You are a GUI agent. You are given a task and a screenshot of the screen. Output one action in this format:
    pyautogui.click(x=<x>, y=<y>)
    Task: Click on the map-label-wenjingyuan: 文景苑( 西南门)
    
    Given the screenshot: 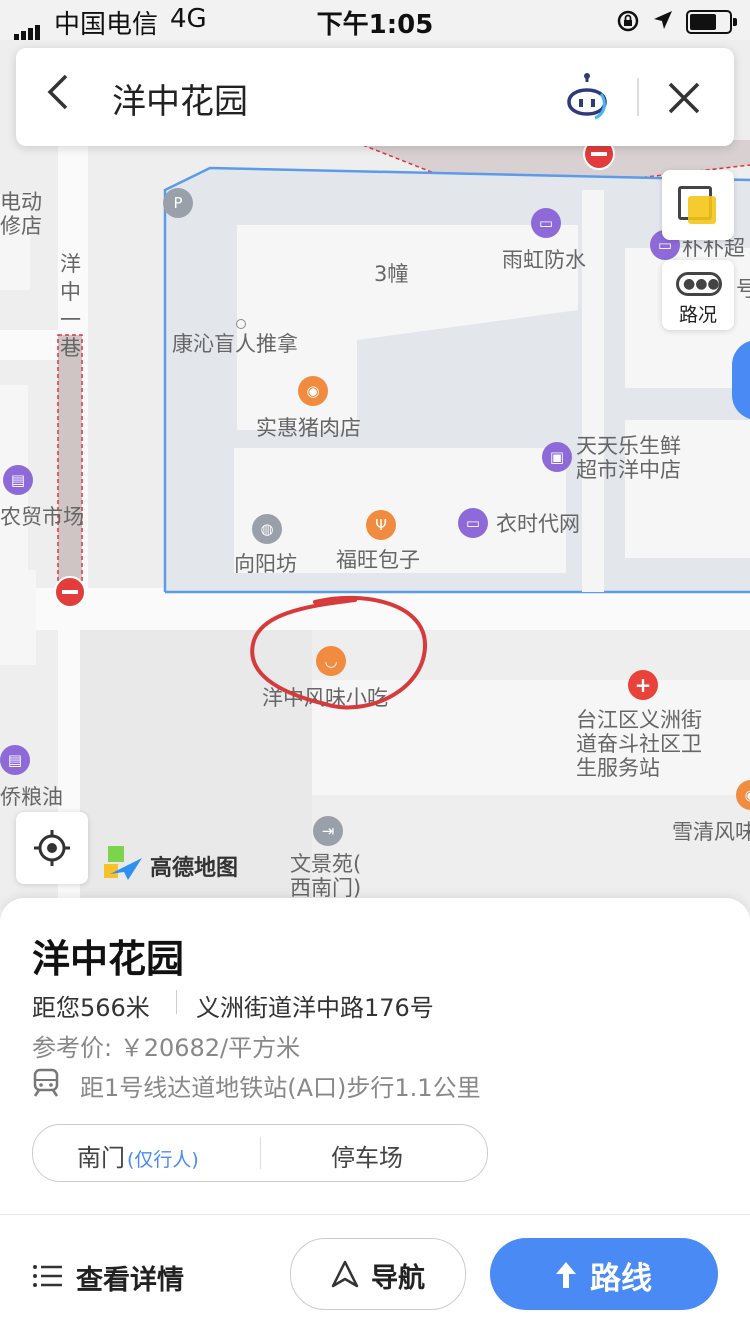 What is the action you would take?
    pyautogui.click(x=326, y=876)
    